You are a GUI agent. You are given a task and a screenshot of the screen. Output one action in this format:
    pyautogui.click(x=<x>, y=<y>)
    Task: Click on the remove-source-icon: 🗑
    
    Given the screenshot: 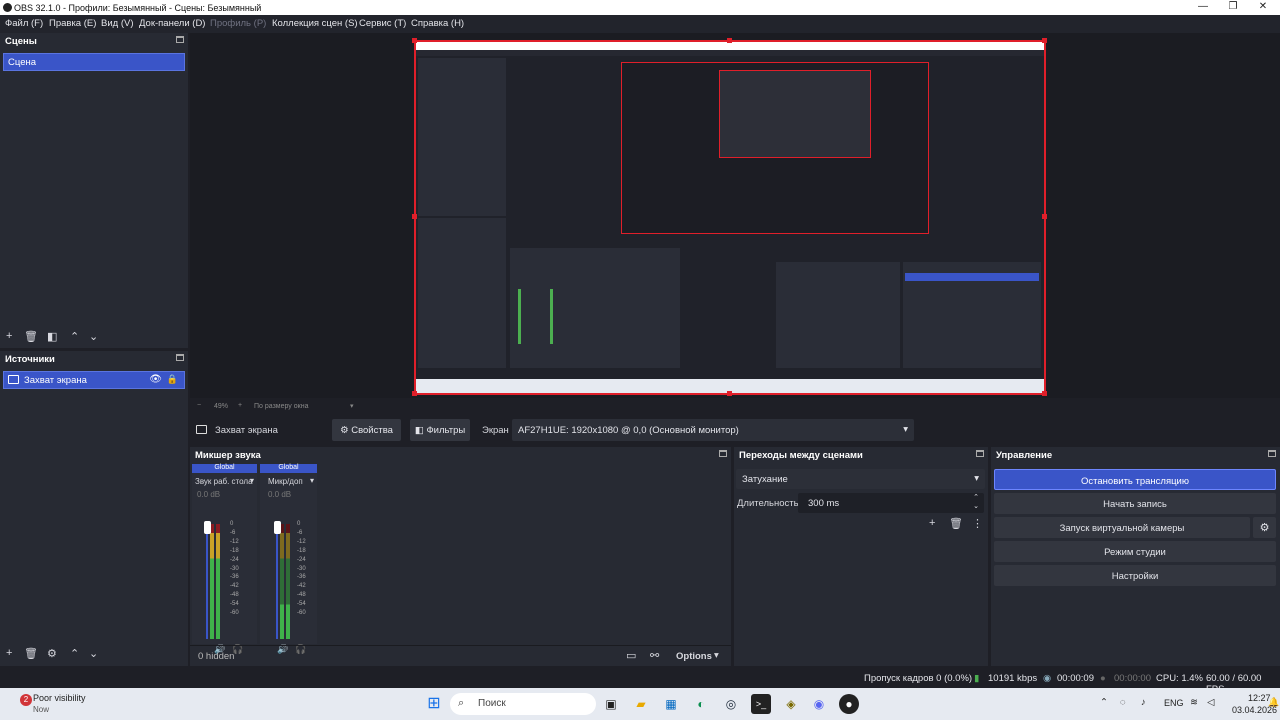 What is the action you would take?
    pyautogui.click(x=31, y=653)
    